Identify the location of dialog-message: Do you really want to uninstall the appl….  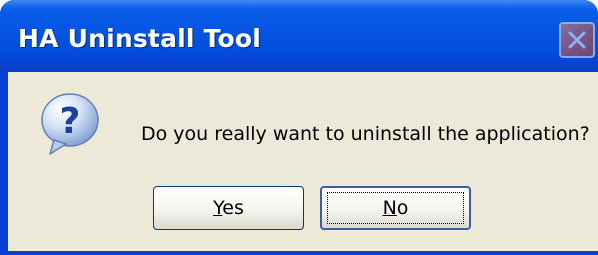
(365, 134).